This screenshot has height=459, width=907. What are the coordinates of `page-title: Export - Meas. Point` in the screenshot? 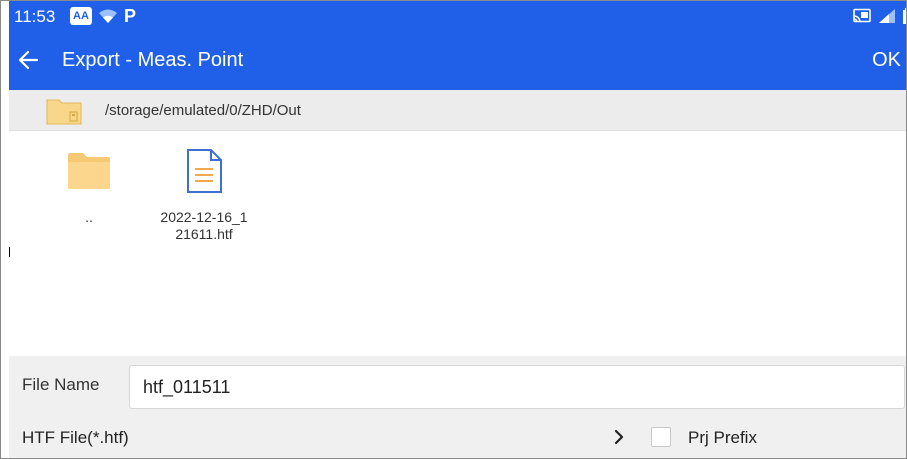 It's located at (153, 60).